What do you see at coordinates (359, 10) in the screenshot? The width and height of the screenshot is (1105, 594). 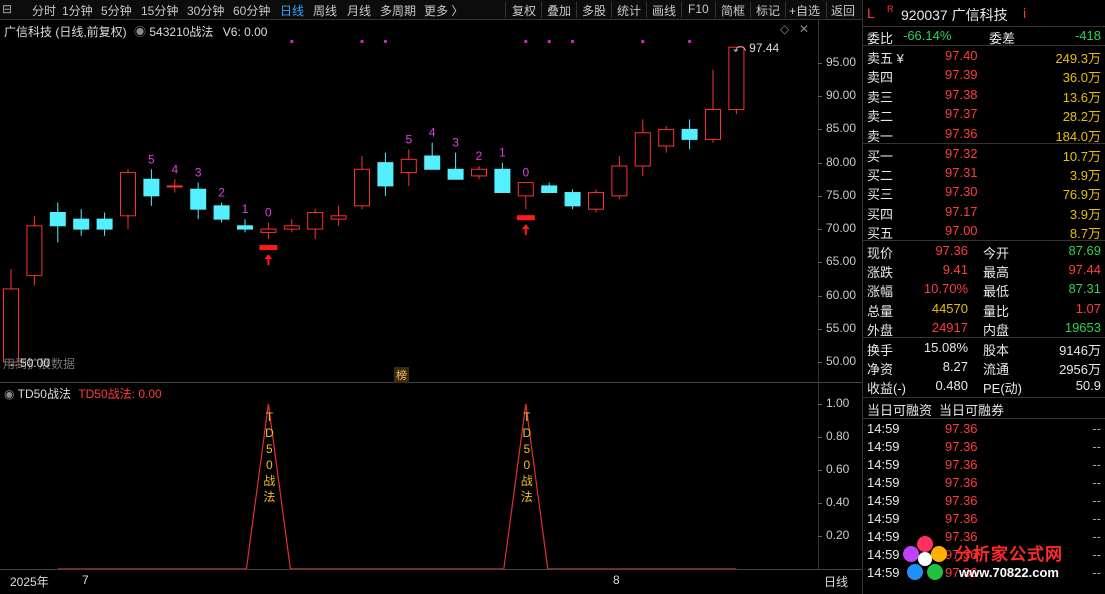 I see `tab-monthly: 月线` at bounding box center [359, 10].